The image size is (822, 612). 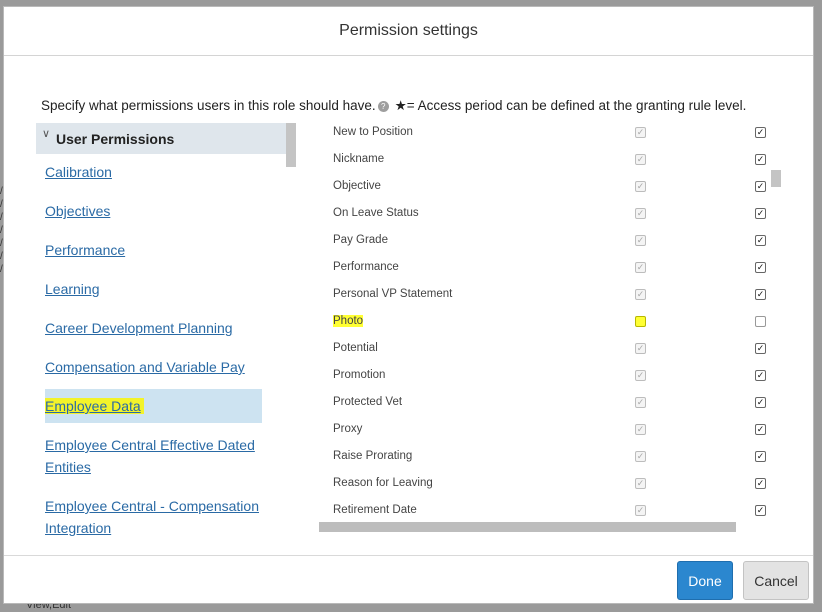 I want to click on cancel-button: Cancel, so click(x=776, y=580).